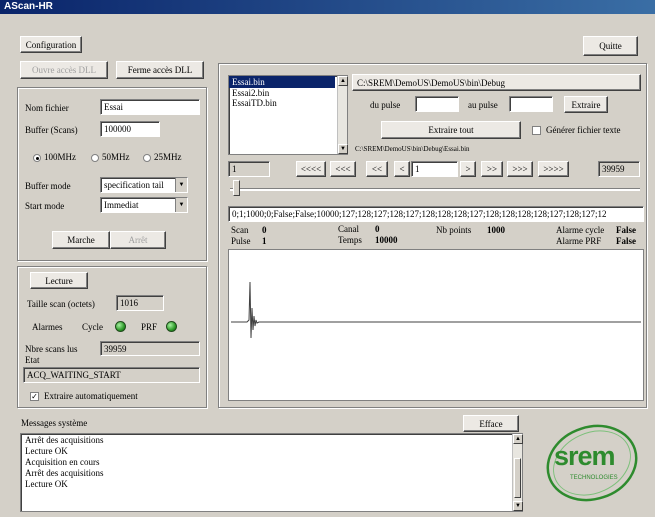 The height and width of the screenshot is (517, 655). I want to click on freq-50-radio, so click(95, 158).